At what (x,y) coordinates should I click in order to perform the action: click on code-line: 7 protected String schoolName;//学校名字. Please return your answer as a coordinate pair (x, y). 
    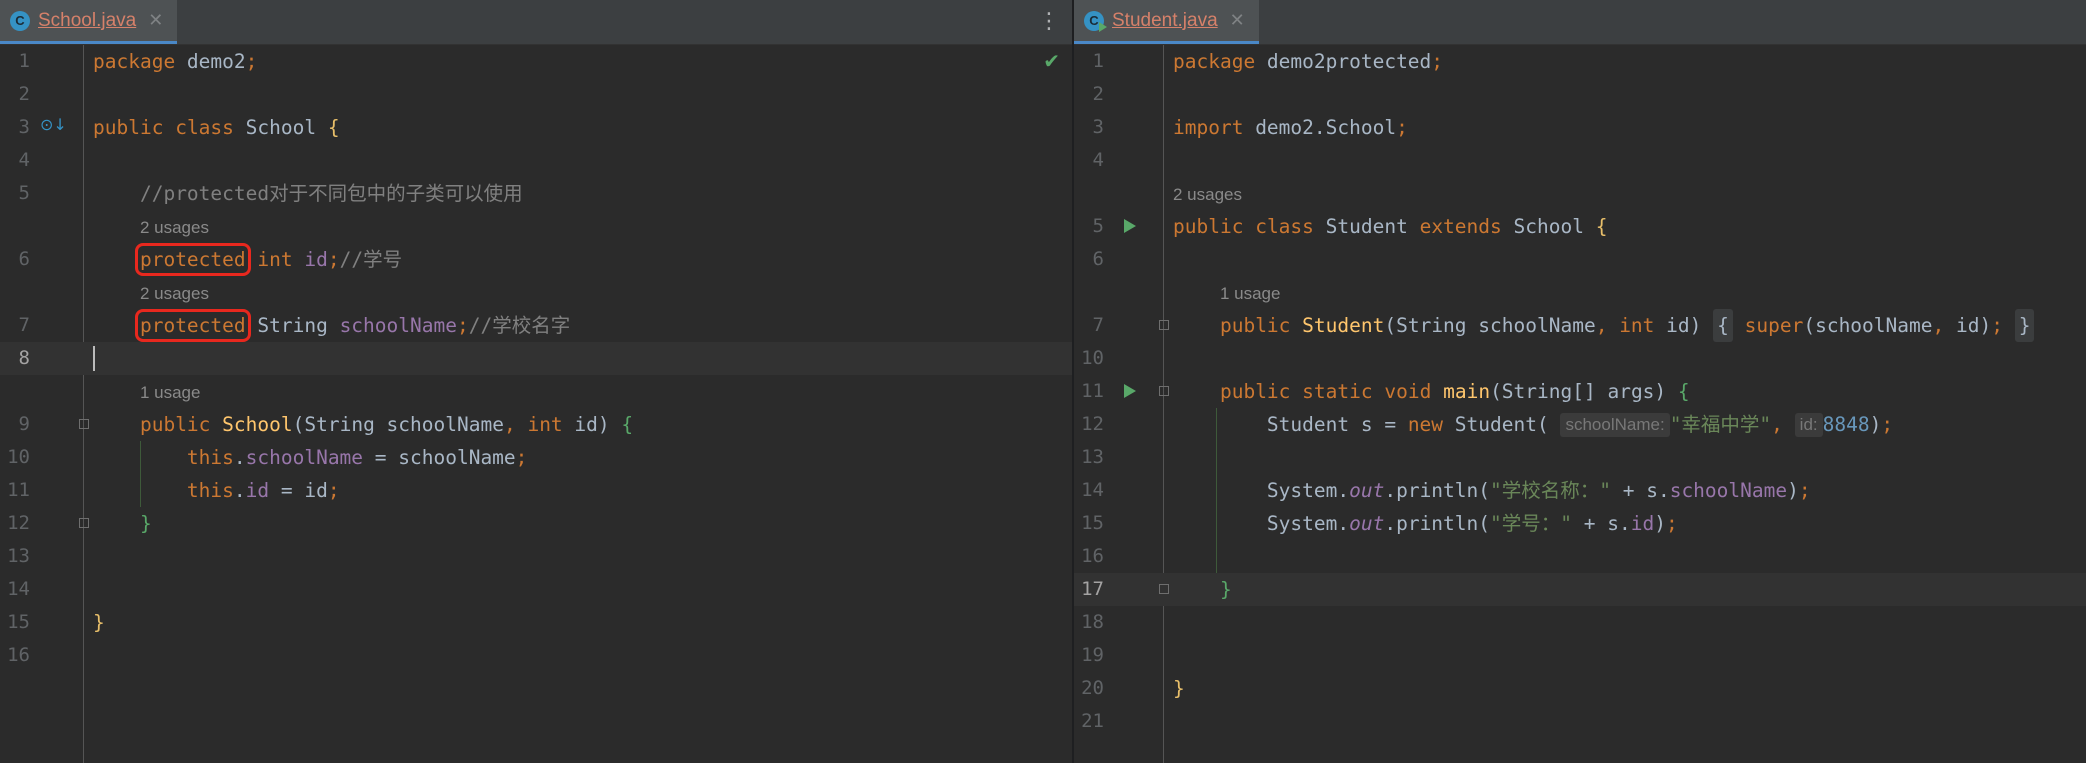
    Looking at the image, I should click on (536, 325).